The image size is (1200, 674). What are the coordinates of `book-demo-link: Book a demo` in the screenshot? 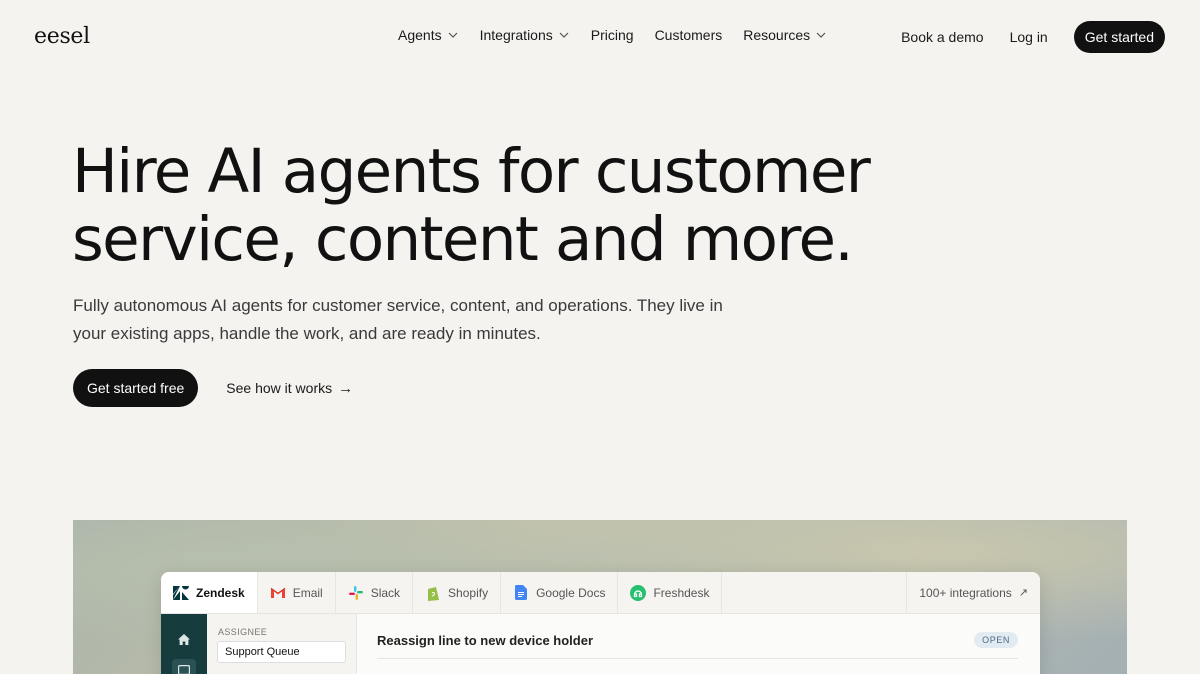 It's located at (942, 37).